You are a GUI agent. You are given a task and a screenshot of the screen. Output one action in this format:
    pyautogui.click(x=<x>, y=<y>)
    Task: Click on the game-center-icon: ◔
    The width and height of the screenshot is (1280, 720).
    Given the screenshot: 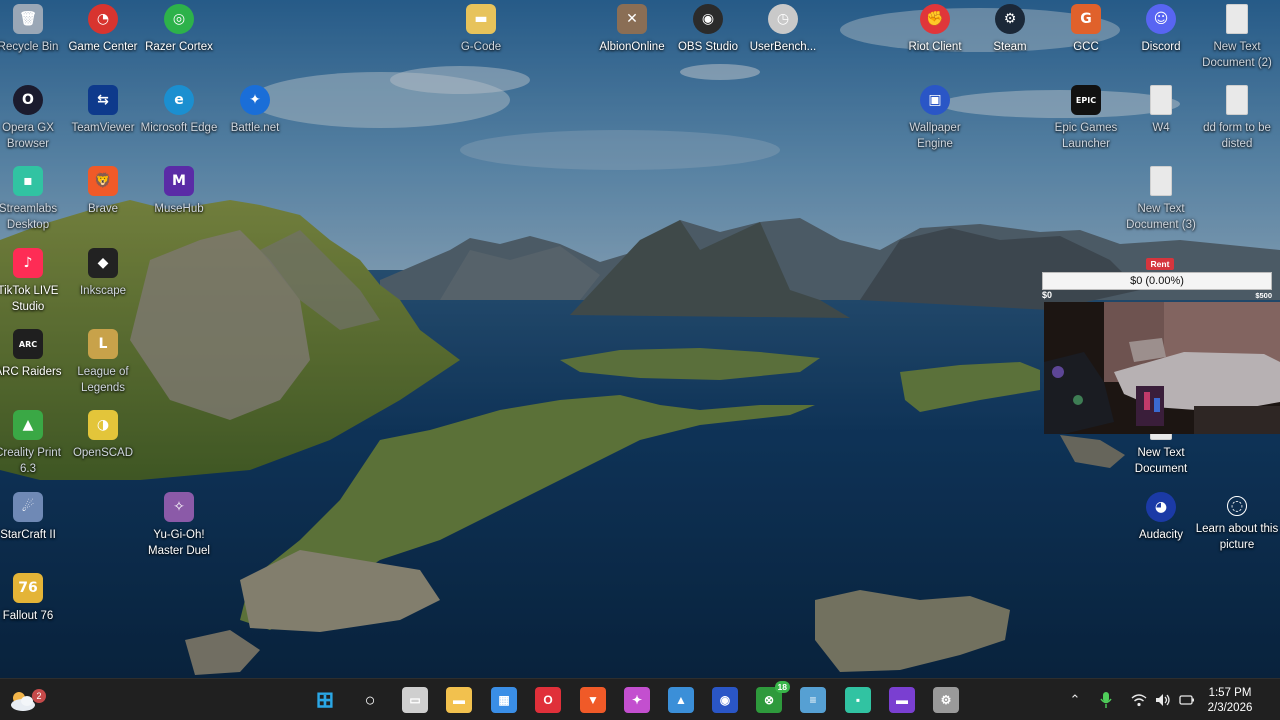 What is the action you would take?
    pyautogui.click(x=103, y=19)
    